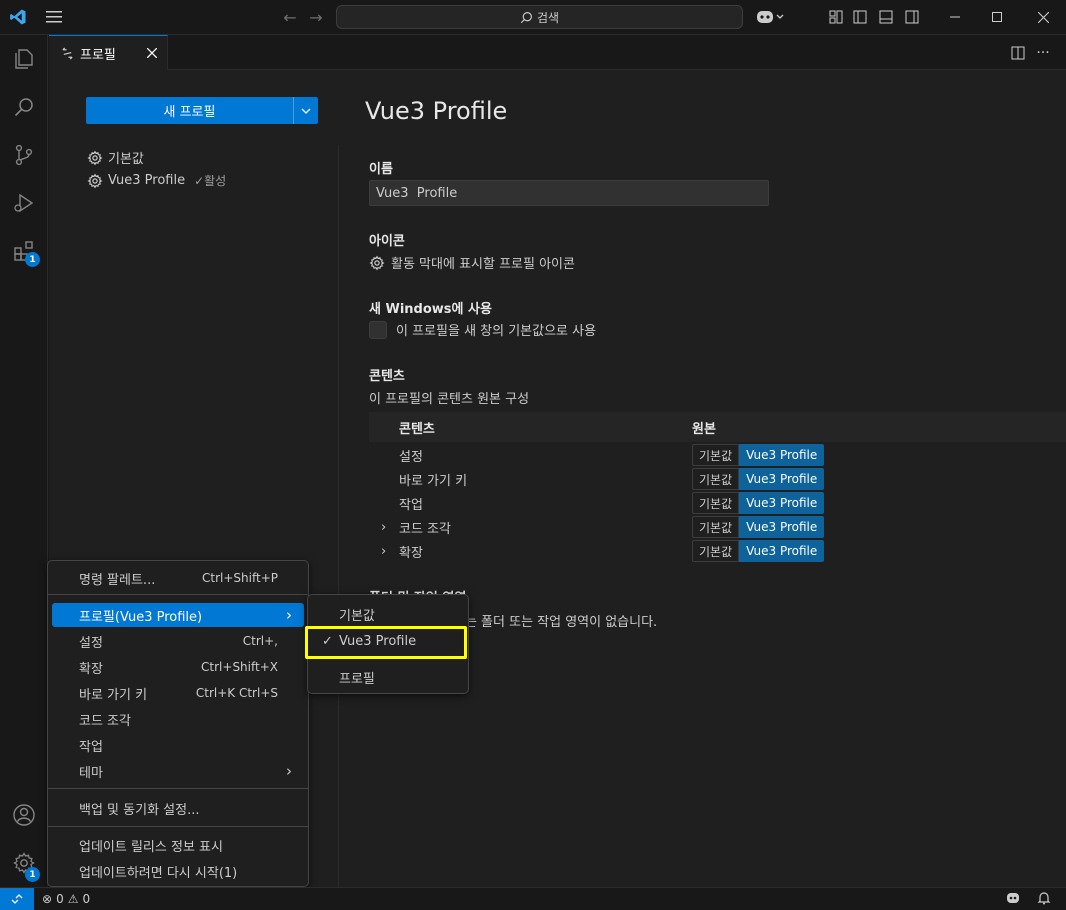  Describe the element at coordinates (378, 329) in the screenshot. I see `new-window-checkbox` at that location.